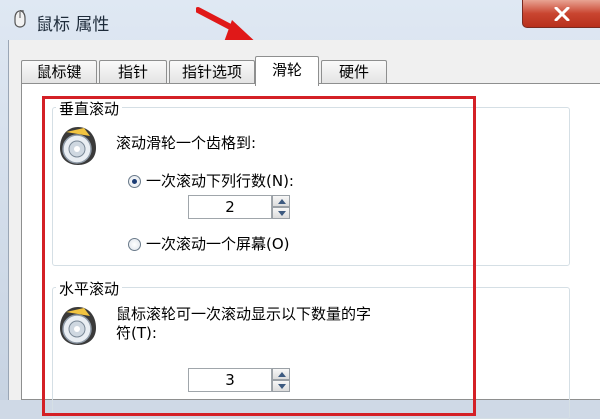 This screenshot has width=600, height=419. What do you see at coordinates (59, 72) in the screenshot?
I see `tab-mouse-buttons: 鼠标键` at bounding box center [59, 72].